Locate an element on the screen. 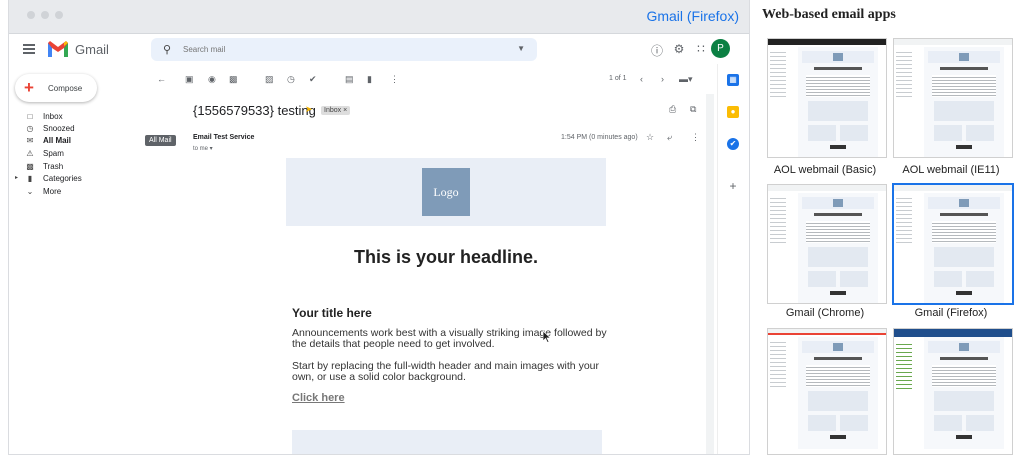 Image resolution: width=1024 pixels, height=455 pixels. recipient-details: to me ▾ is located at coordinates (203, 148).